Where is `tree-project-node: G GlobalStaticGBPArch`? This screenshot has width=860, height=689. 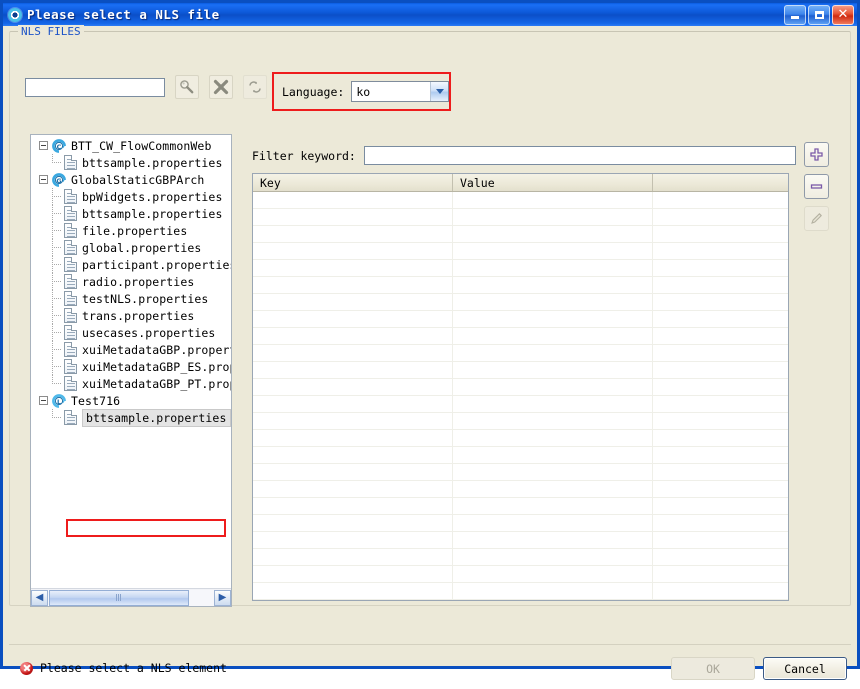 tree-project-node: G GlobalStaticGBPArch is located at coordinates (131, 179).